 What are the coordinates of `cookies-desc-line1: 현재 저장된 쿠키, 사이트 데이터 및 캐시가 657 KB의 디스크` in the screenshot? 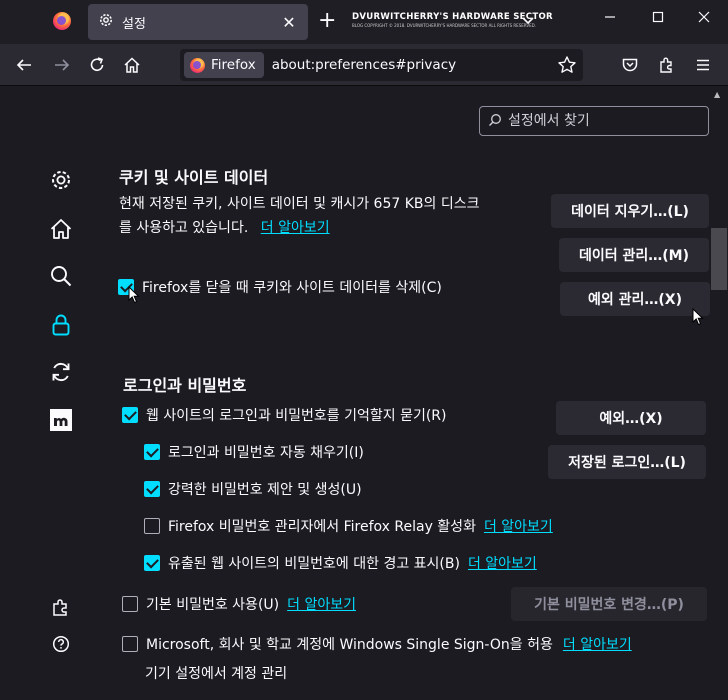 It's located at (299, 204).